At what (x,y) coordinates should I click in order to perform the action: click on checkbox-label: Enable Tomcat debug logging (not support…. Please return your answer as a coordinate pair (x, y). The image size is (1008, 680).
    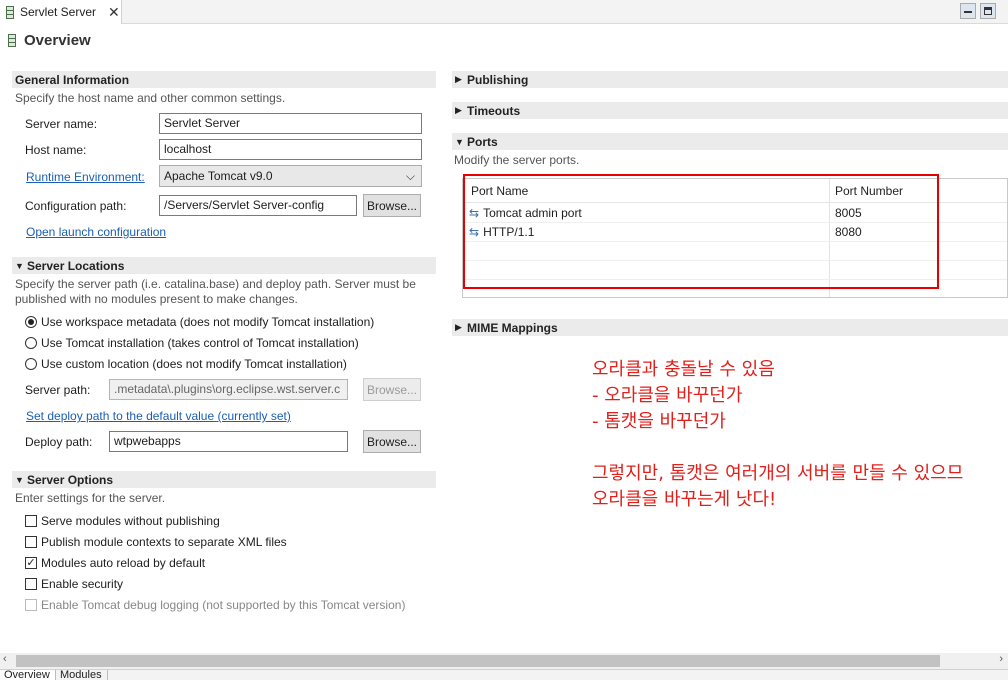
    Looking at the image, I should click on (223, 605).